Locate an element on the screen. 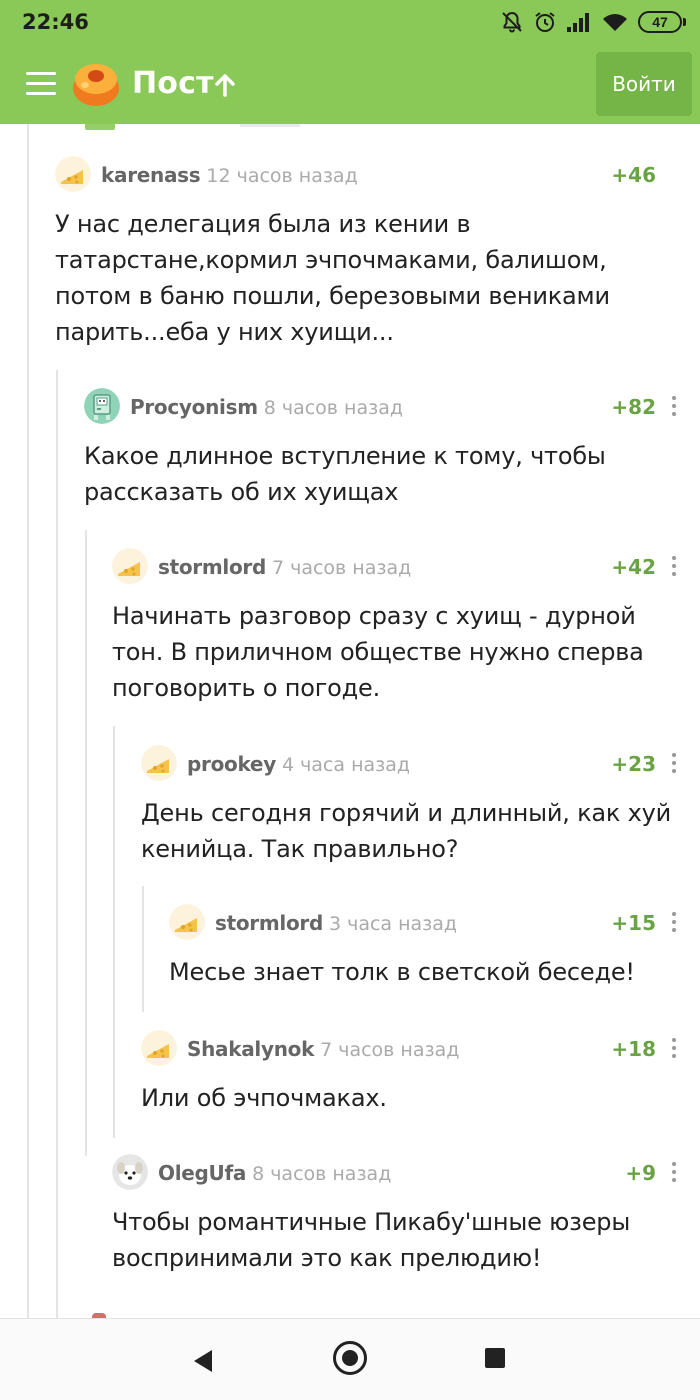  page-title: Пост is located at coordinates (173, 83).